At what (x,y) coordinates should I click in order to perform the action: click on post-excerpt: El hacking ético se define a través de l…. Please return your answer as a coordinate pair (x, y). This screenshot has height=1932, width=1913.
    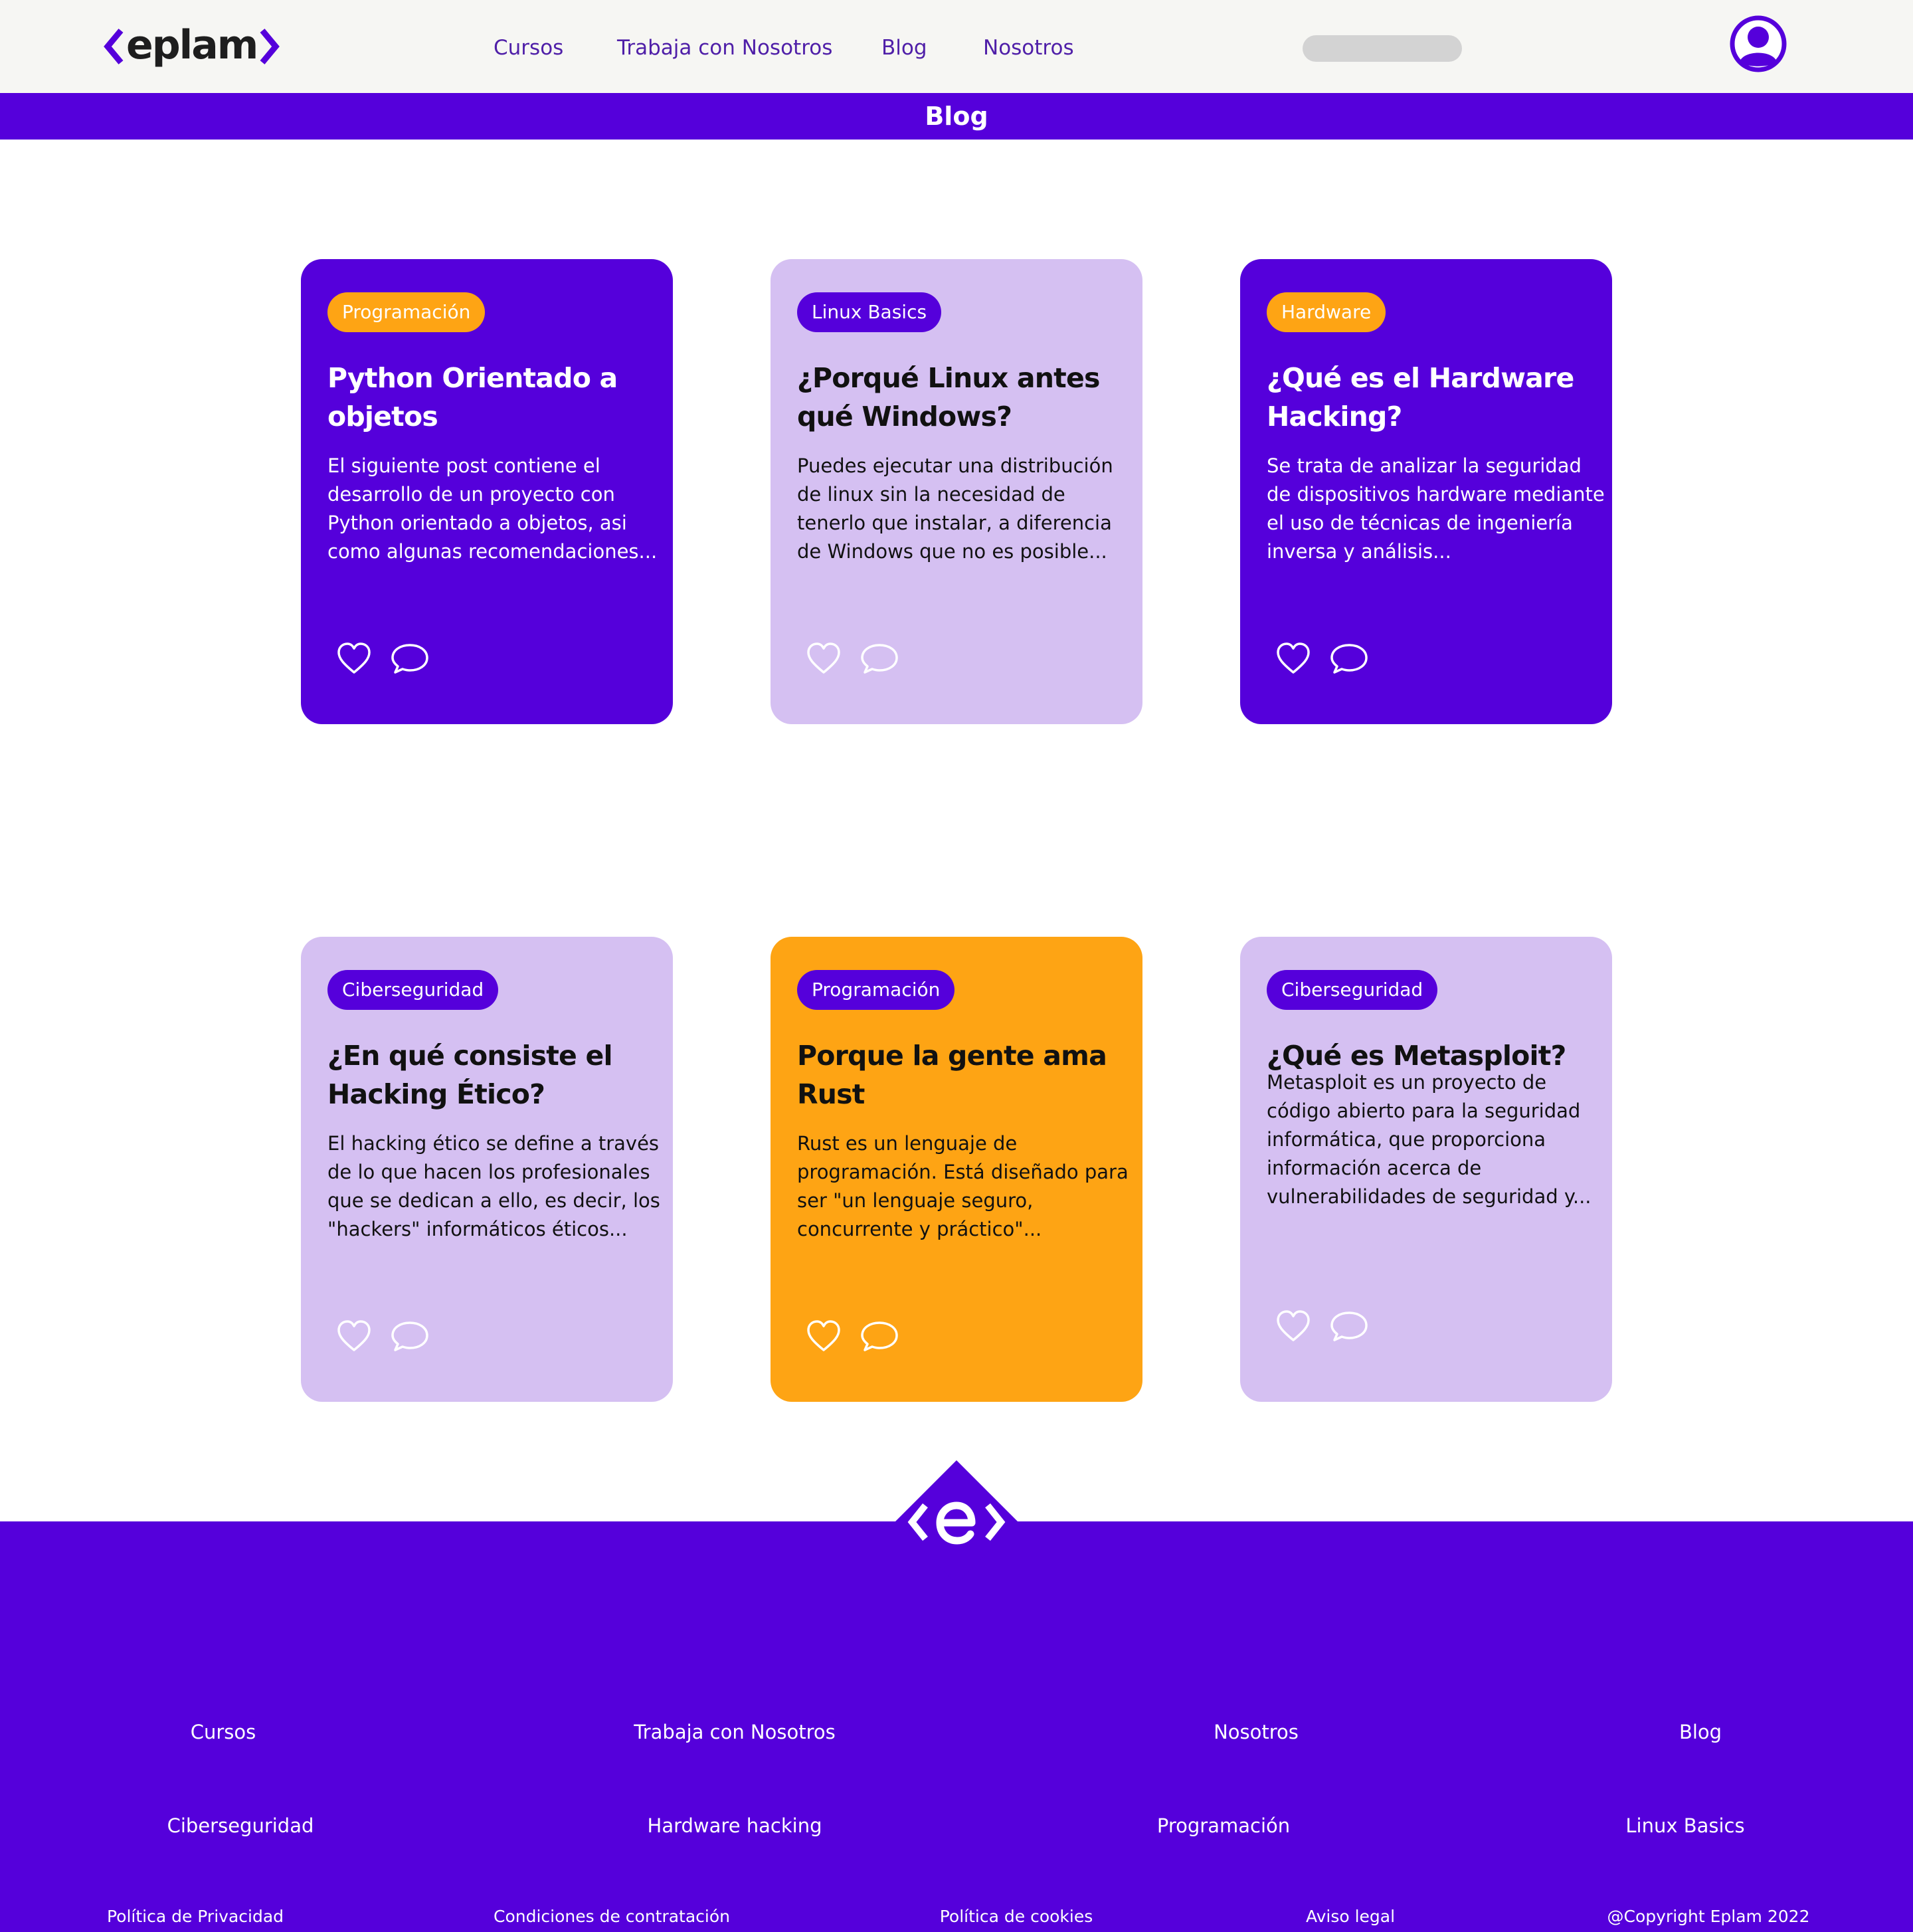
    Looking at the image, I should click on (493, 1186).